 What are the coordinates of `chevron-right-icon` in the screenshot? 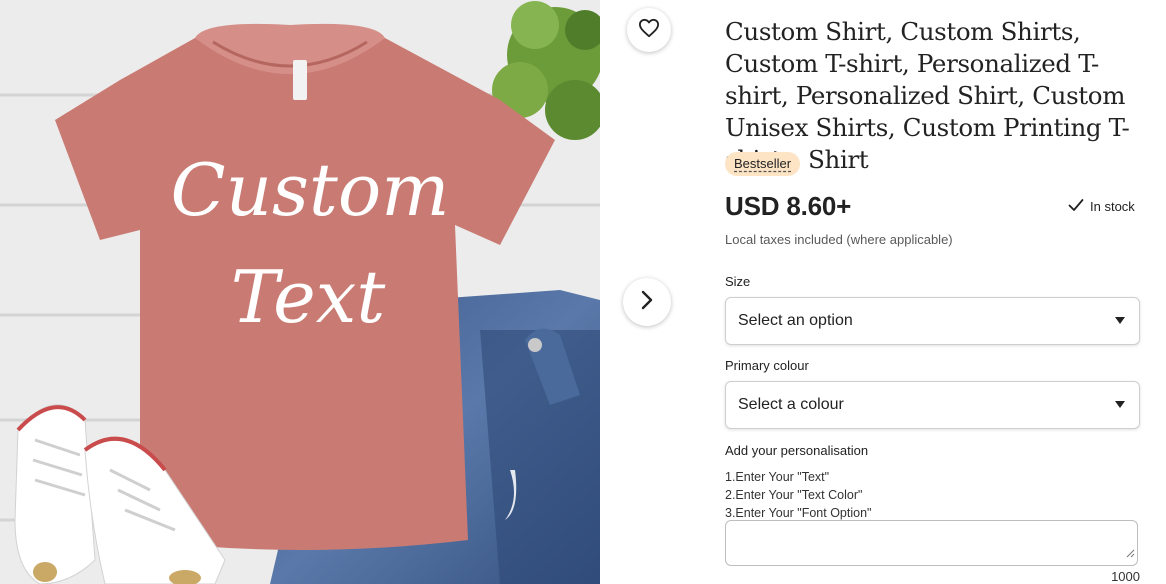 It's located at (647, 302).